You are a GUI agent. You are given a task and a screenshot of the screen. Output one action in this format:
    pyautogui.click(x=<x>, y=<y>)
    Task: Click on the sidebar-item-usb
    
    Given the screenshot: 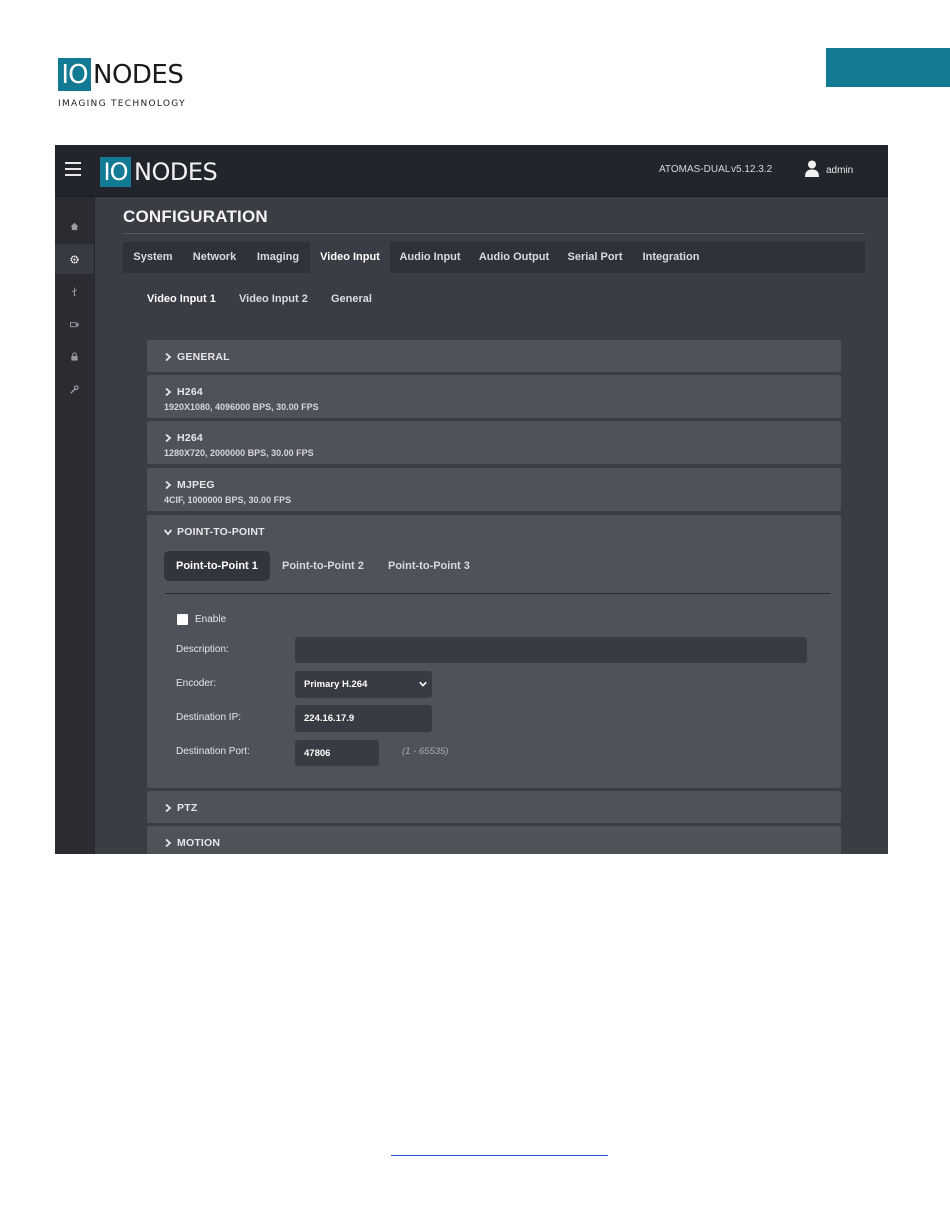 What is the action you would take?
    pyautogui.click(x=74, y=291)
    